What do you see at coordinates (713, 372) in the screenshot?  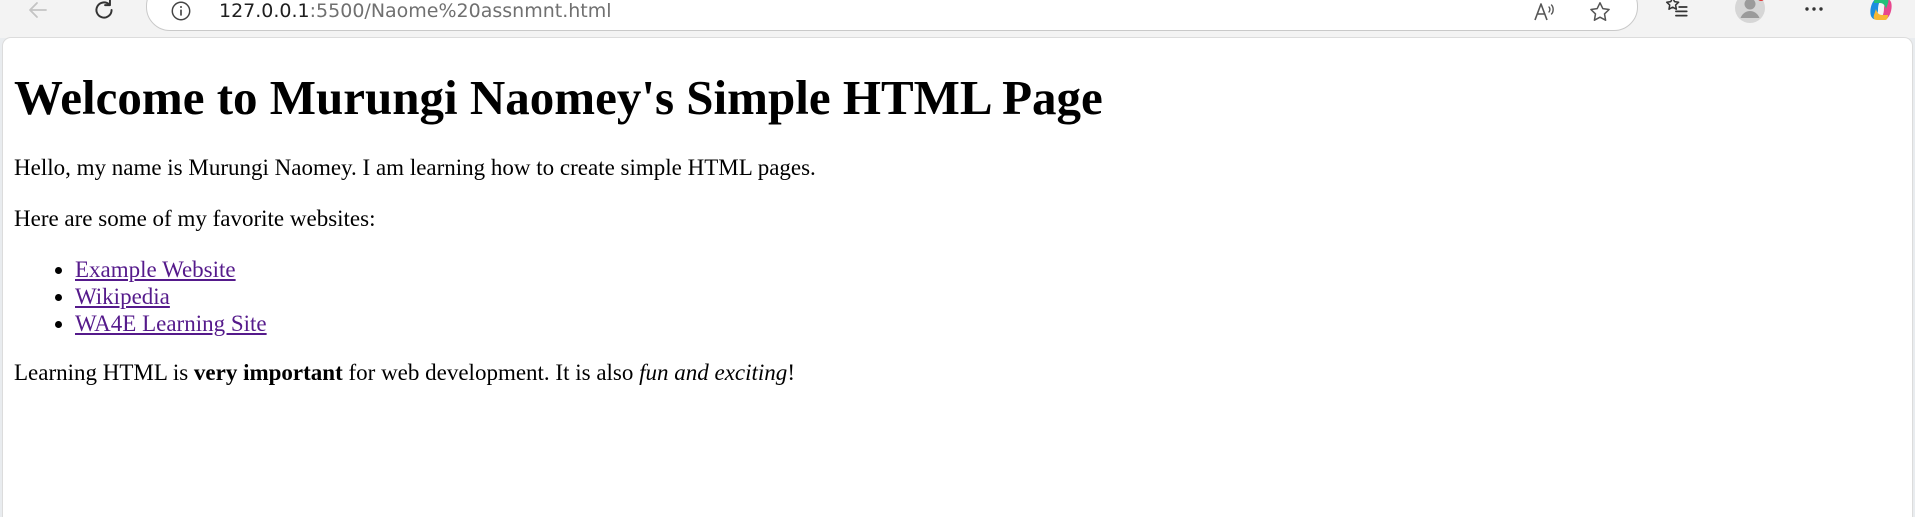 I see `closing-italic-text: fun and exciting` at bounding box center [713, 372].